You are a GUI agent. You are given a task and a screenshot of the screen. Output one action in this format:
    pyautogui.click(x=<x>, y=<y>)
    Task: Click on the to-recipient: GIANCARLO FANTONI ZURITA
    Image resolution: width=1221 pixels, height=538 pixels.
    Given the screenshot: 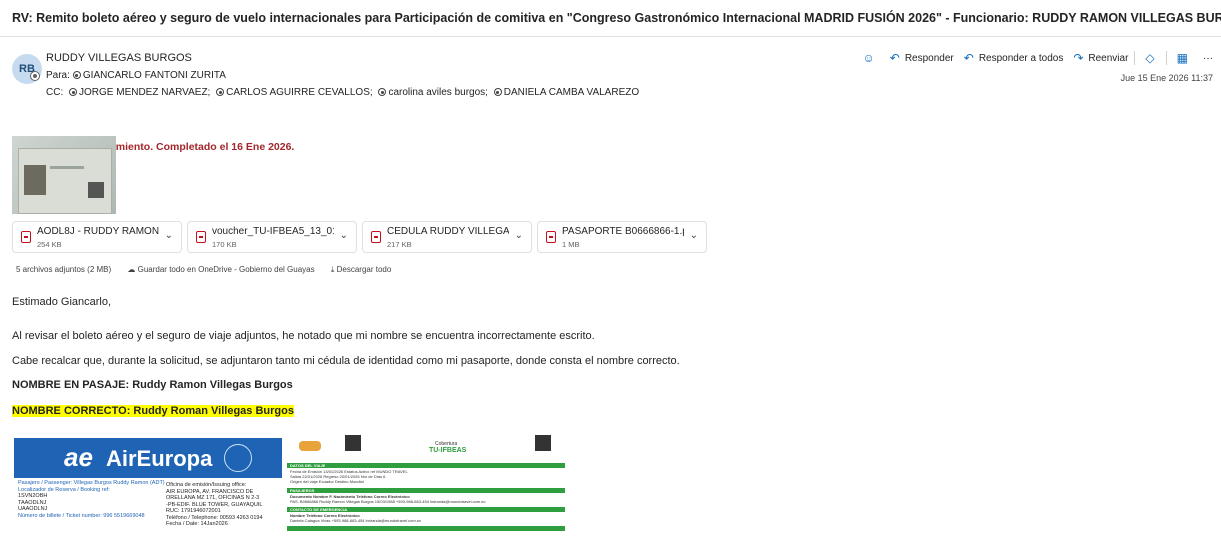 What is the action you would take?
    pyautogui.click(x=154, y=75)
    